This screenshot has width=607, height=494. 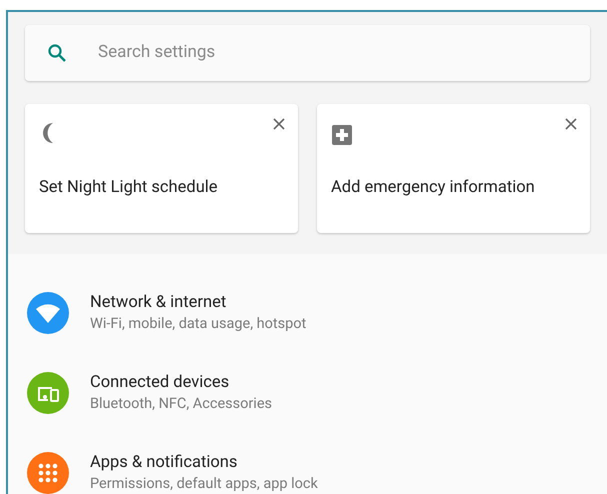 I want to click on suggestion-title: Set Night Light schedule, so click(x=128, y=188).